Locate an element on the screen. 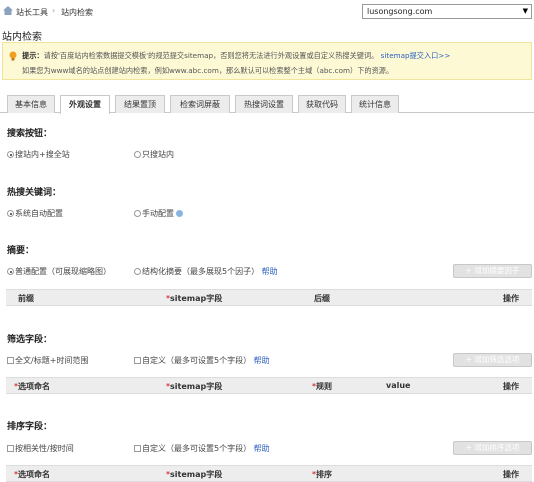  checkbox-sort-custom: 自定义（最多可设置5个字段） 帮助 is located at coordinates (202, 448).